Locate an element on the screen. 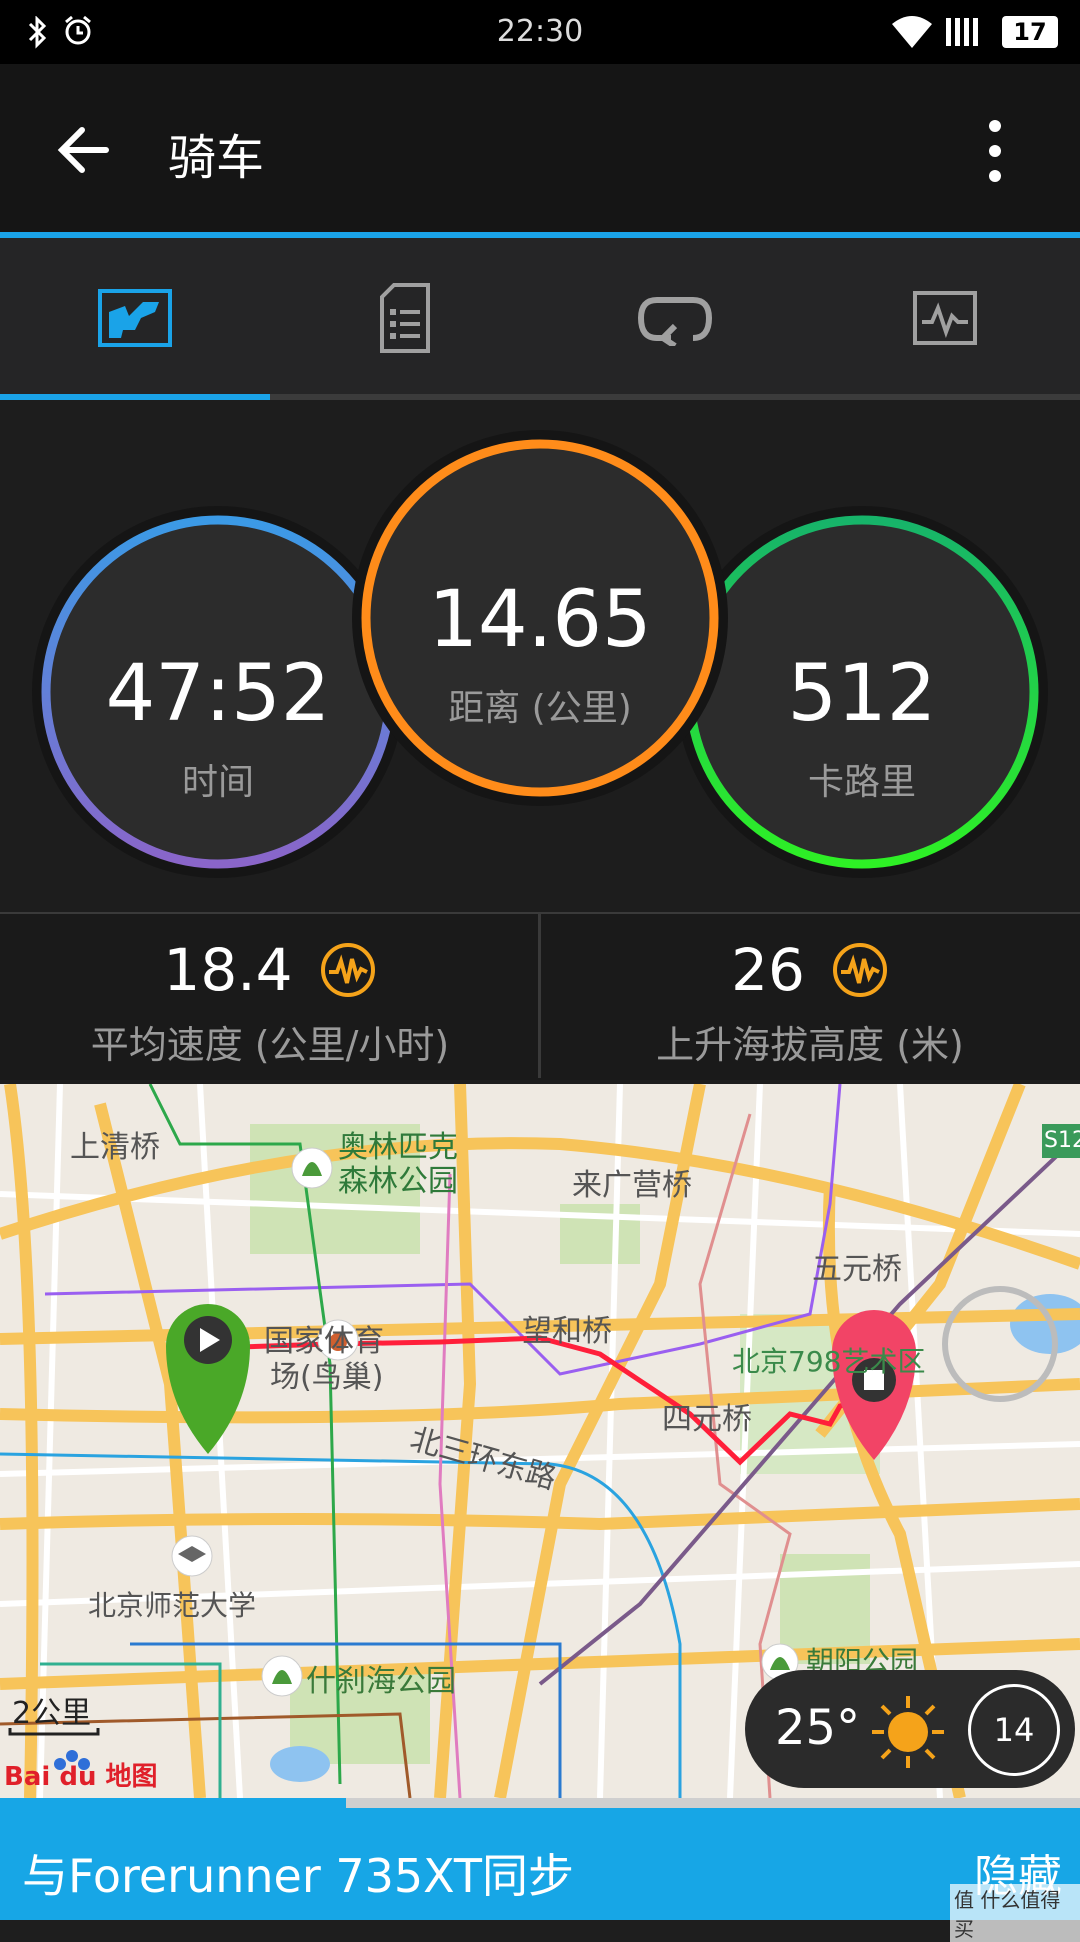  map-label: 北京798艺术区 is located at coordinates (829, 1361).